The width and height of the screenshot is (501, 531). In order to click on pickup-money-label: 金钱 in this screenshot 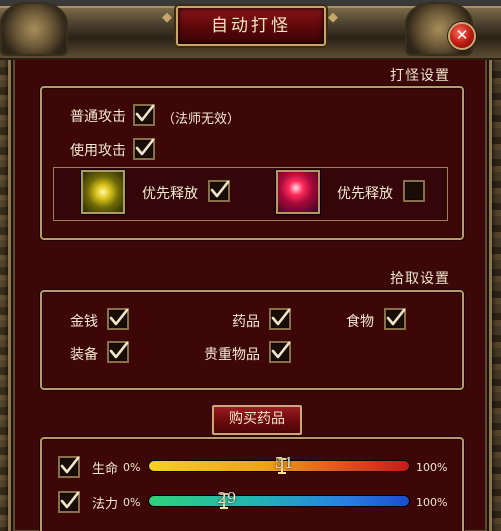, I will do `click(84, 322)`.